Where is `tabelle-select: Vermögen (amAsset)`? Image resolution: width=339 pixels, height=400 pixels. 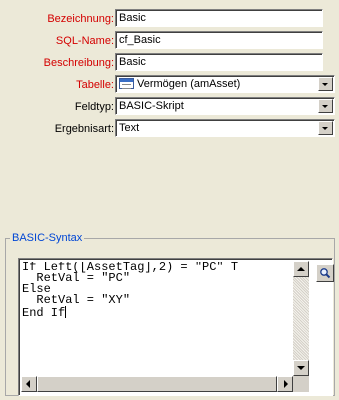
tabelle-select: Vermögen (amAsset) is located at coordinates (225, 84).